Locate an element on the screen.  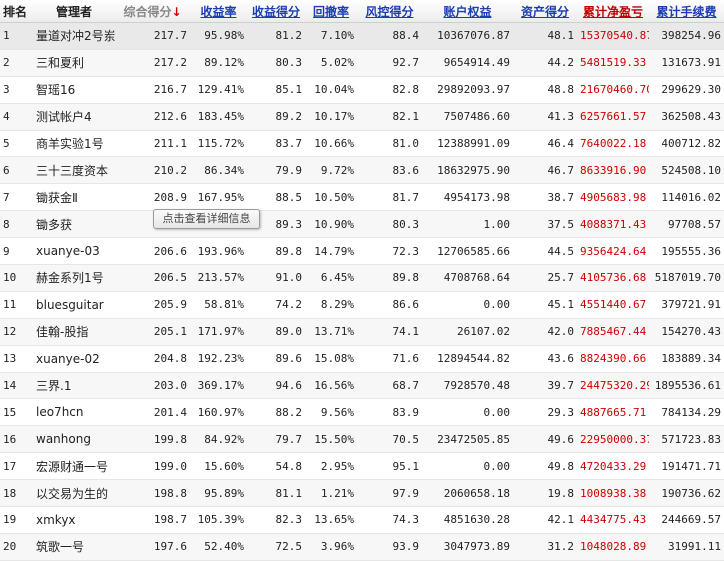
cell-return-score: 74.2 is located at coordinates (276, 305).